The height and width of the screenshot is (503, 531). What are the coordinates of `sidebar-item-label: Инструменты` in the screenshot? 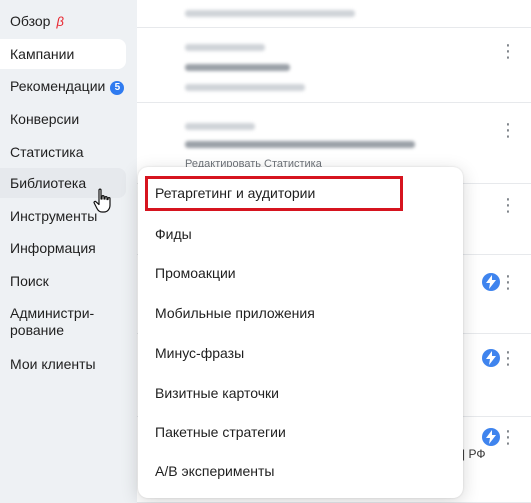 It's located at (54, 216).